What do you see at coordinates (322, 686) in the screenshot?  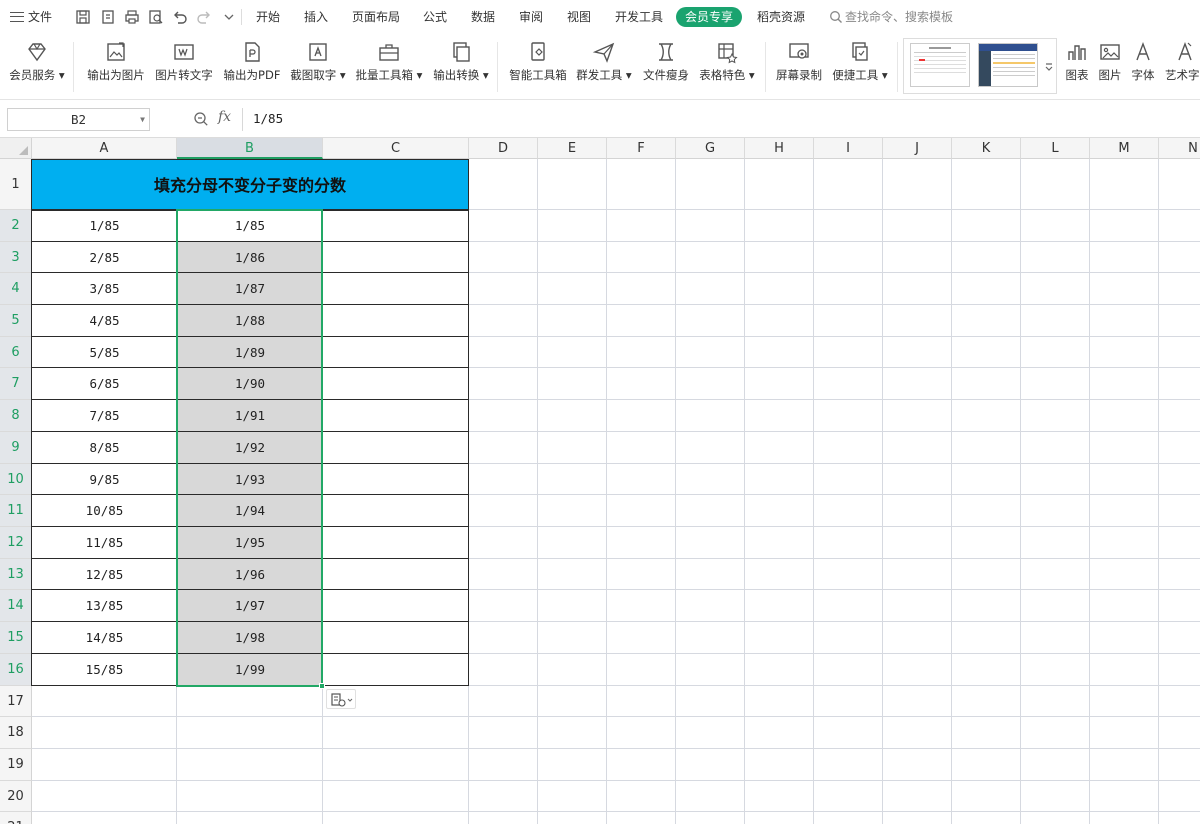 I see `fill-handle` at bounding box center [322, 686].